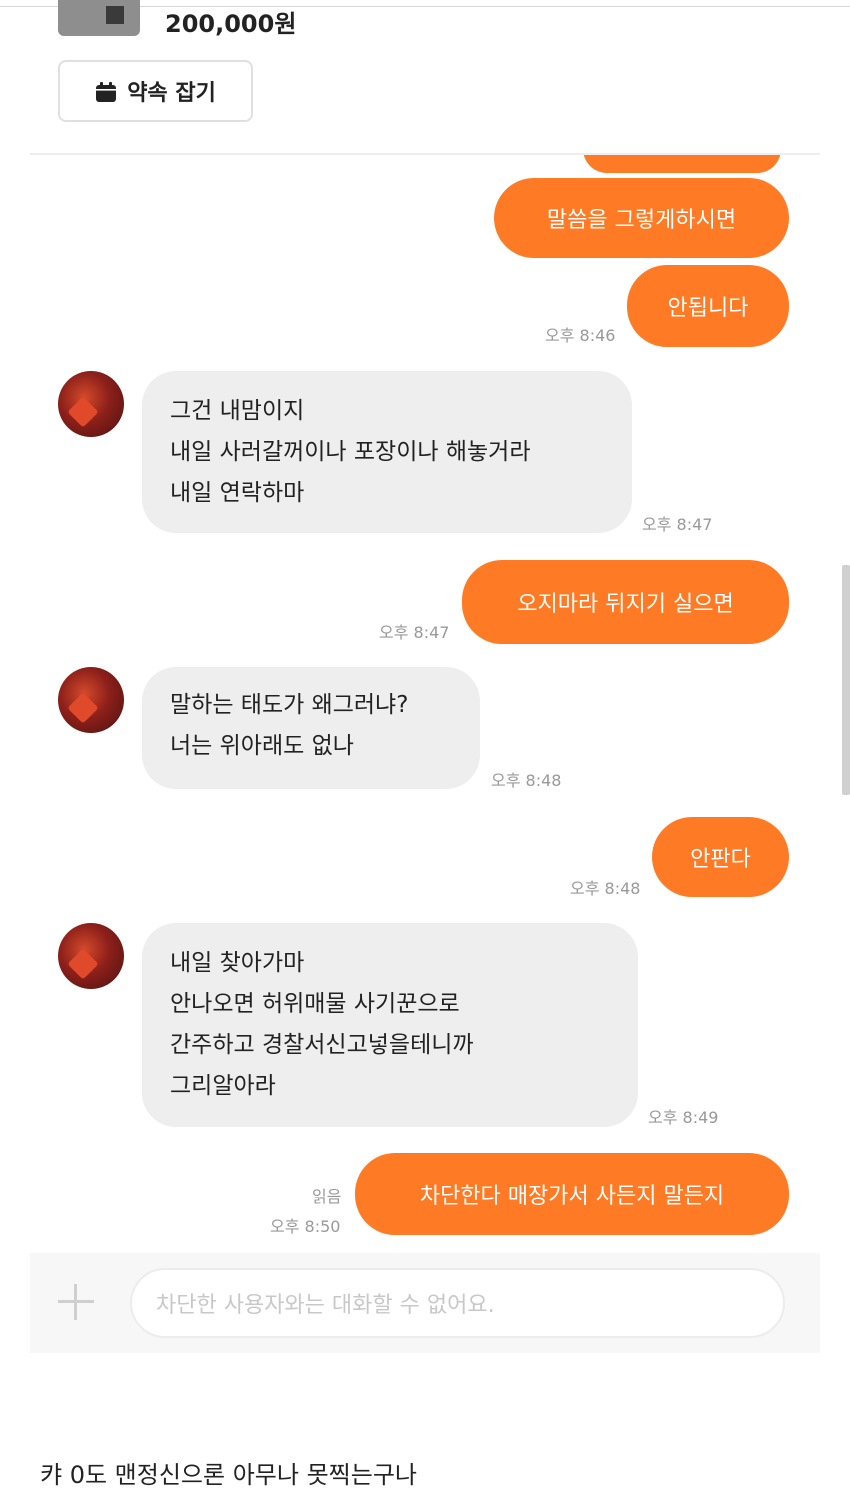 Image resolution: width=850 pixels, height=1499 pixels. What do you see at coordinates (171, 93) in the screenshot?
I see `appointment-button-label: 약속 잡기` at bounding box center [171, 93].